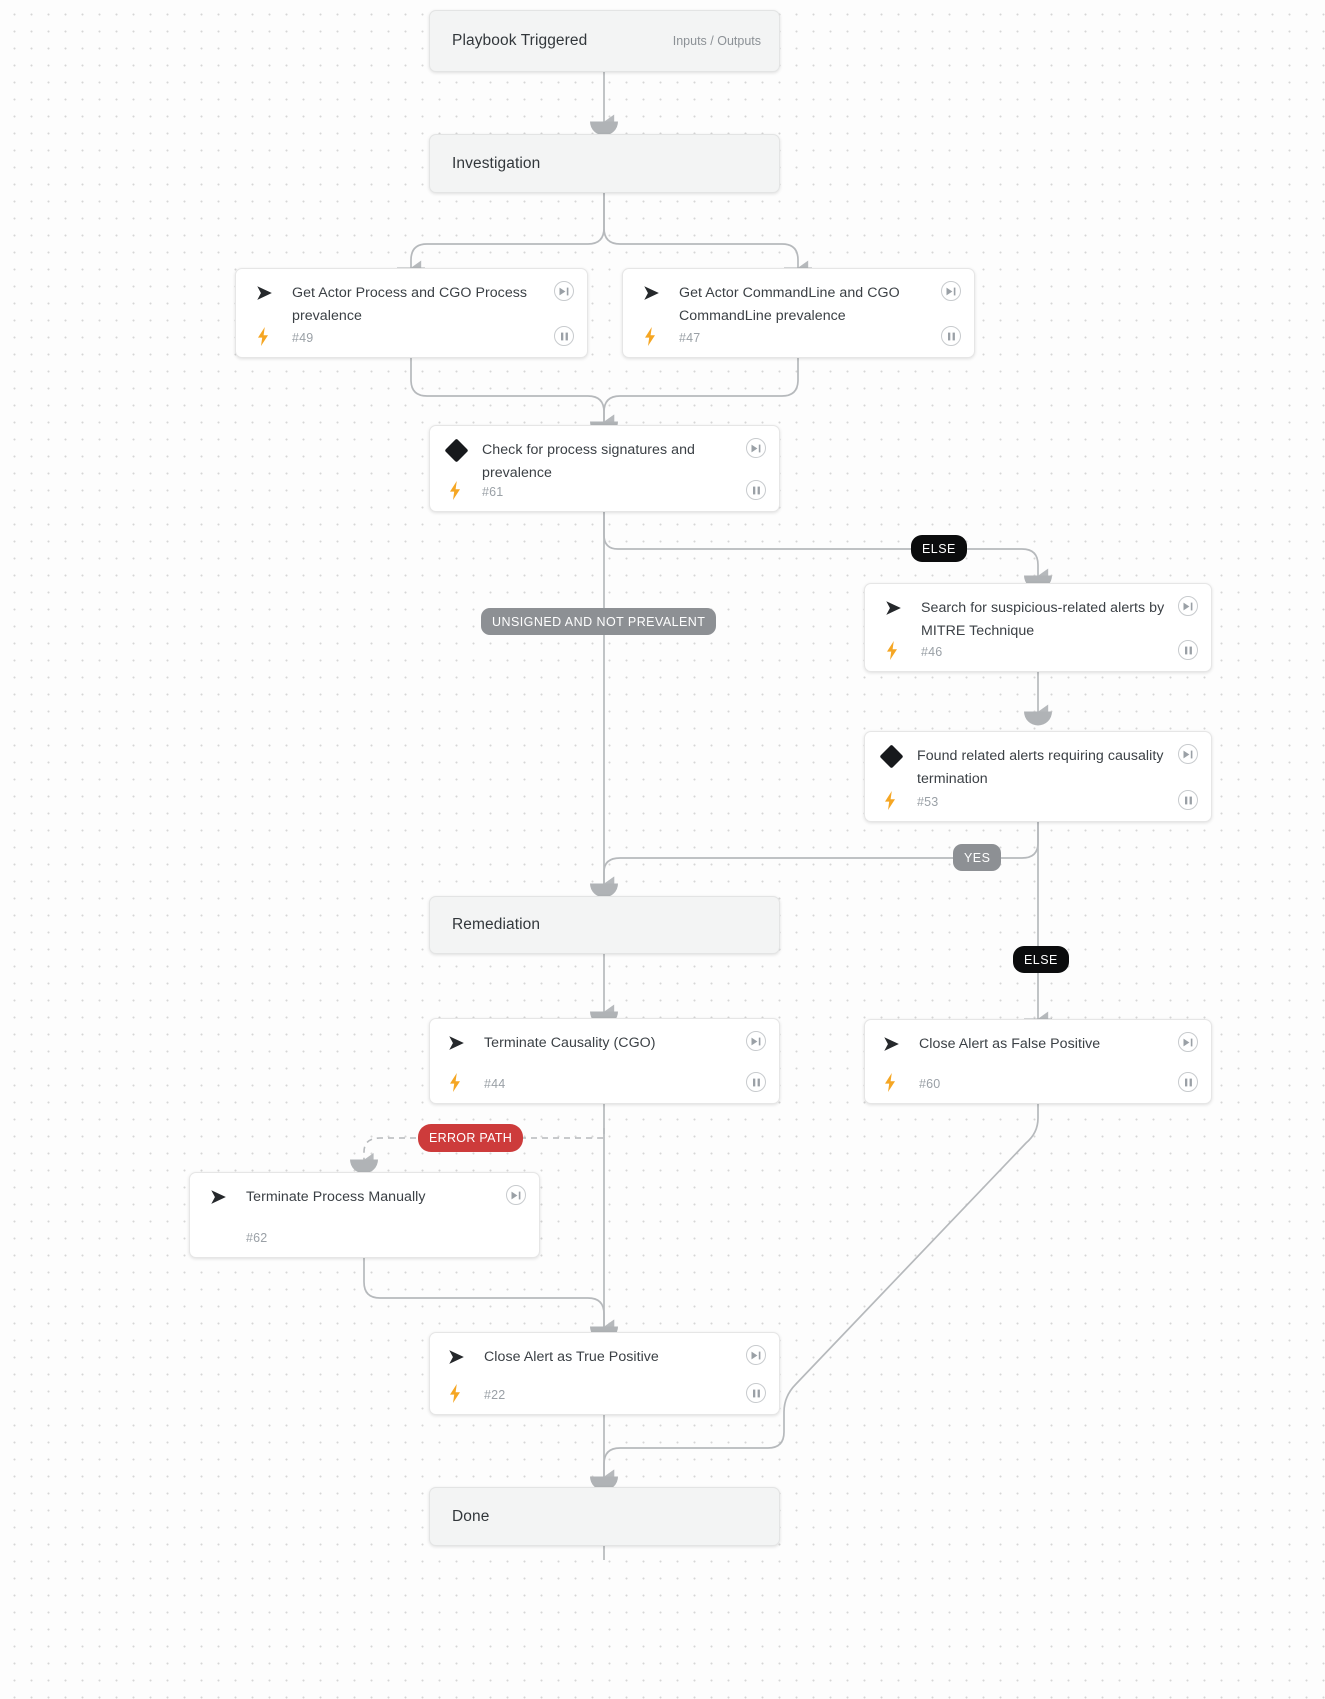  What do you see at coordinates (471, 1516) in the screenshot?
I see `node-title: Done` at bounding box center [471, 1516].